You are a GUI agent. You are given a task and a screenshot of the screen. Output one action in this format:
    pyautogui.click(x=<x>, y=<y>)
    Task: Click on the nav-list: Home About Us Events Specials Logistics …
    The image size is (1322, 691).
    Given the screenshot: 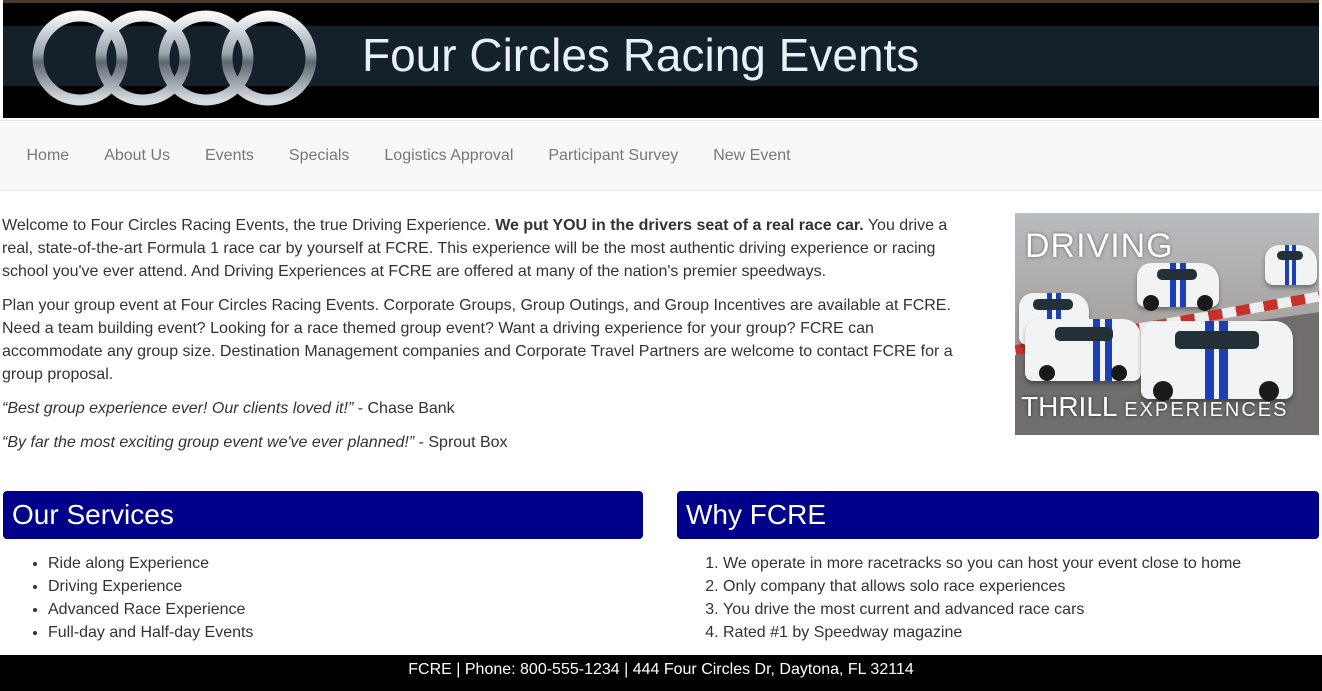 What is the action you would take?
    pyautogui.click(x=661, y=155)
    